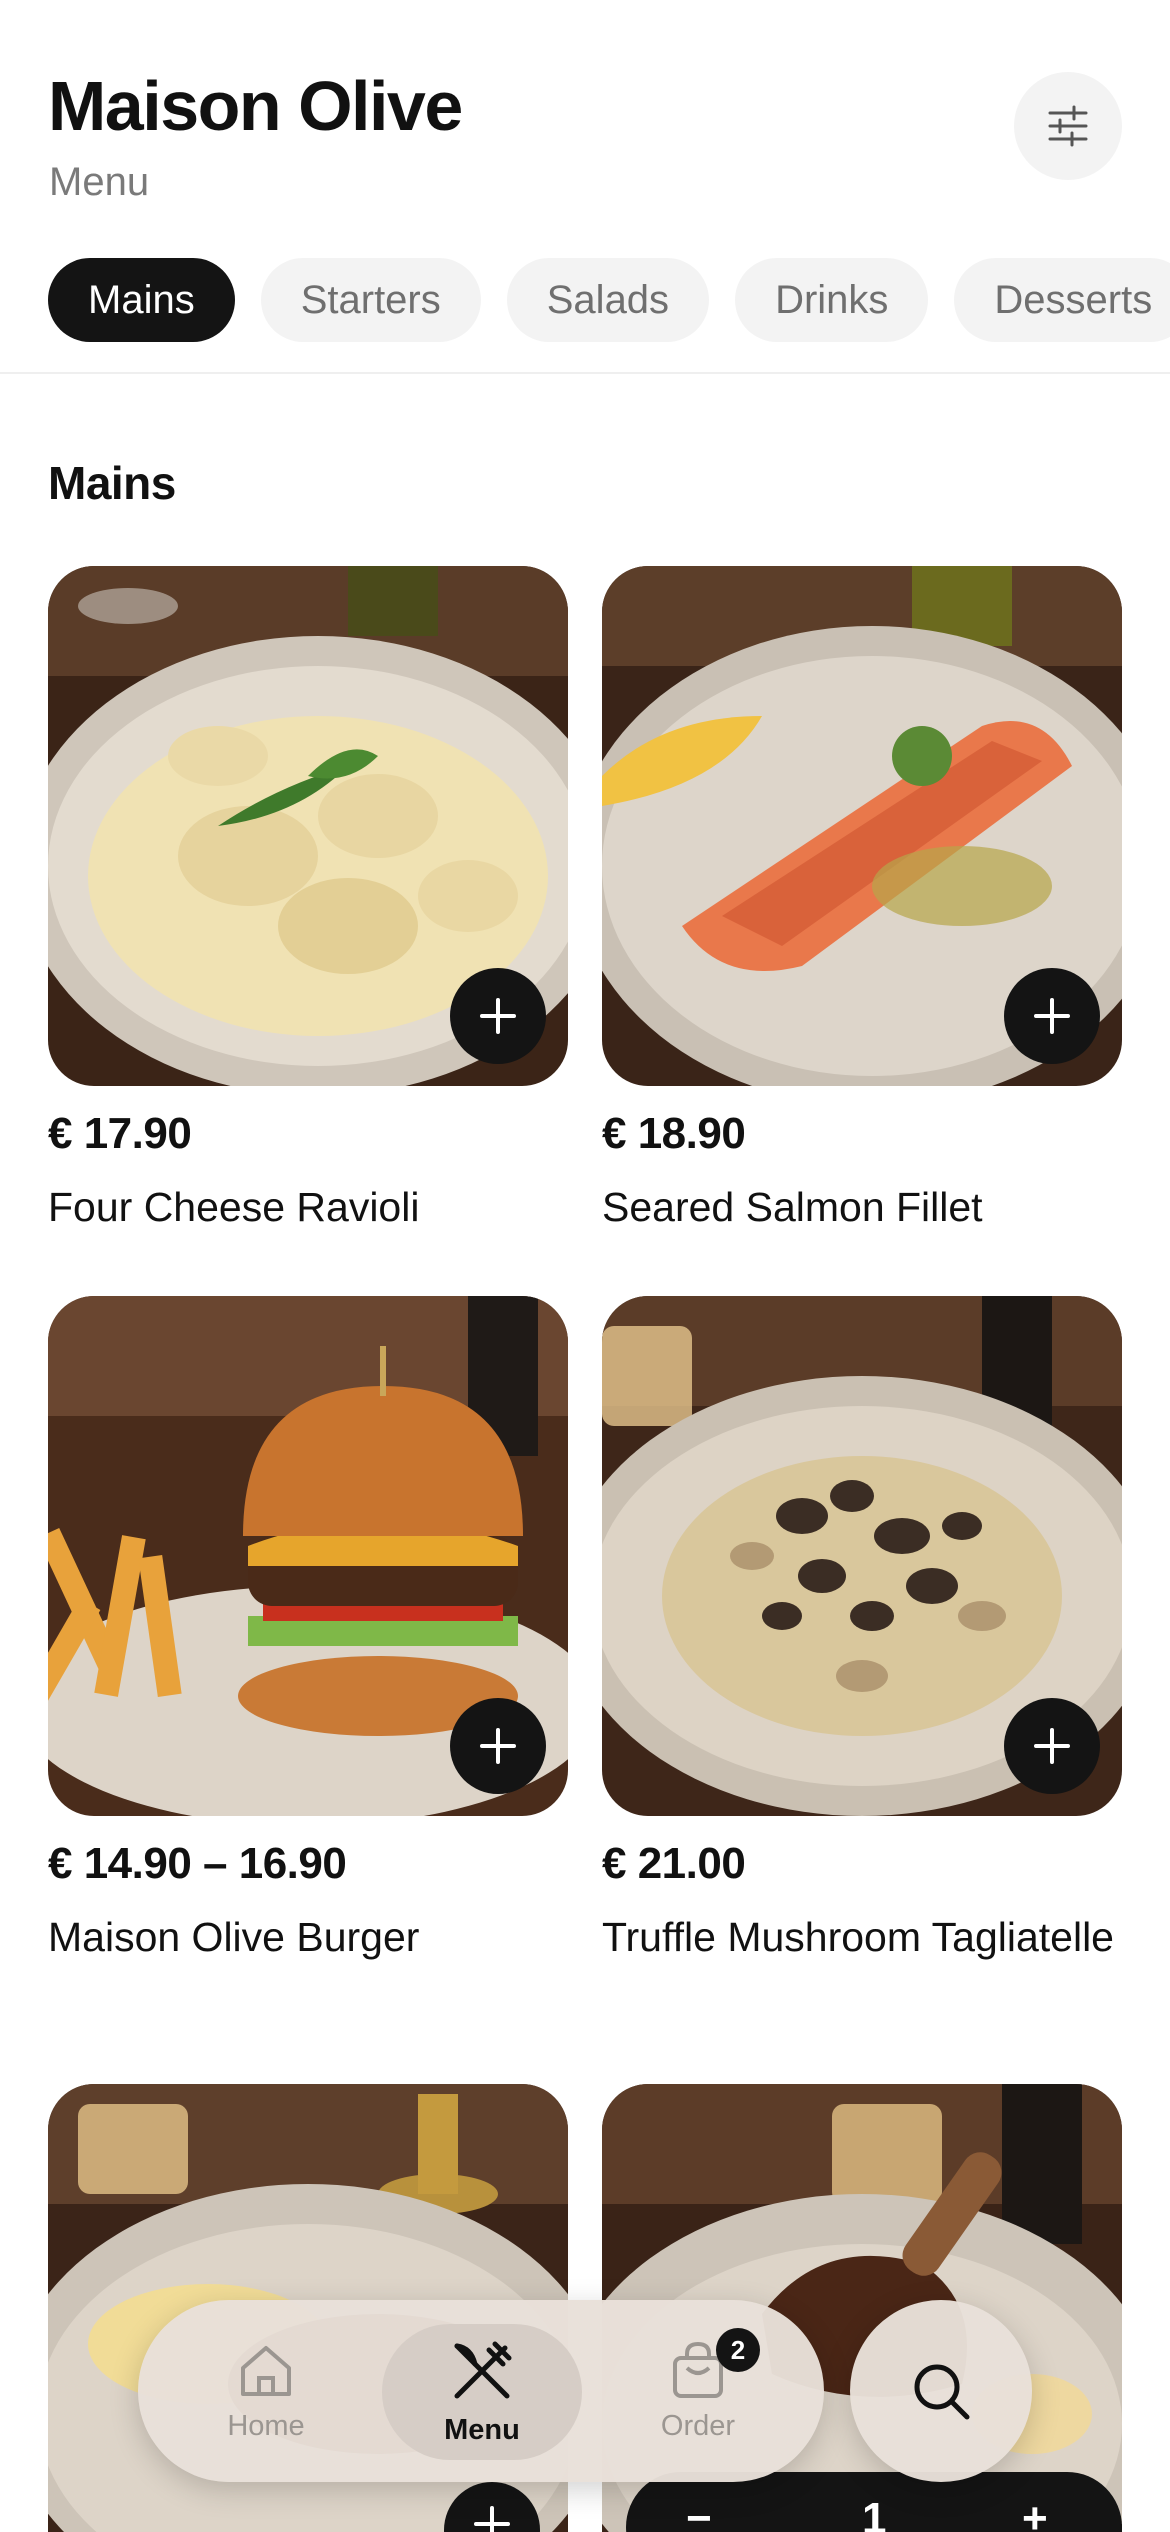  Describe the element at coordinates (483, 2369) in the screenshot. I see `utensils-icon` at that location.